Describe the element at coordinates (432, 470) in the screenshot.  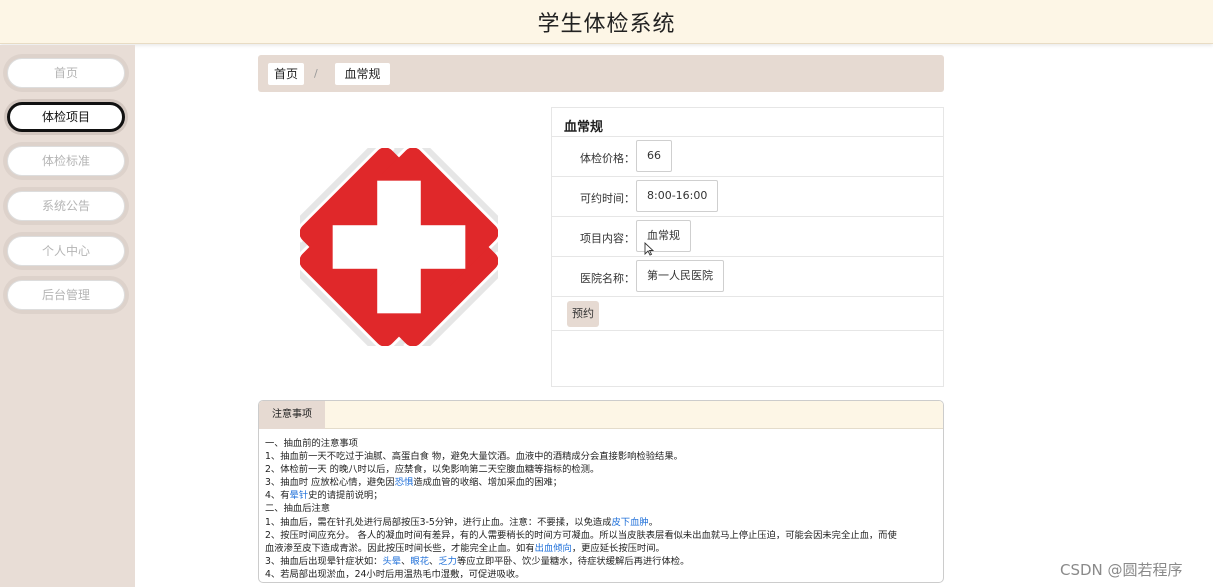
I see `notice-text: 2、体检前一天 的晚八时以后，应禁食，以免影响第二天空腹血糖等指标的检测。` at that location.